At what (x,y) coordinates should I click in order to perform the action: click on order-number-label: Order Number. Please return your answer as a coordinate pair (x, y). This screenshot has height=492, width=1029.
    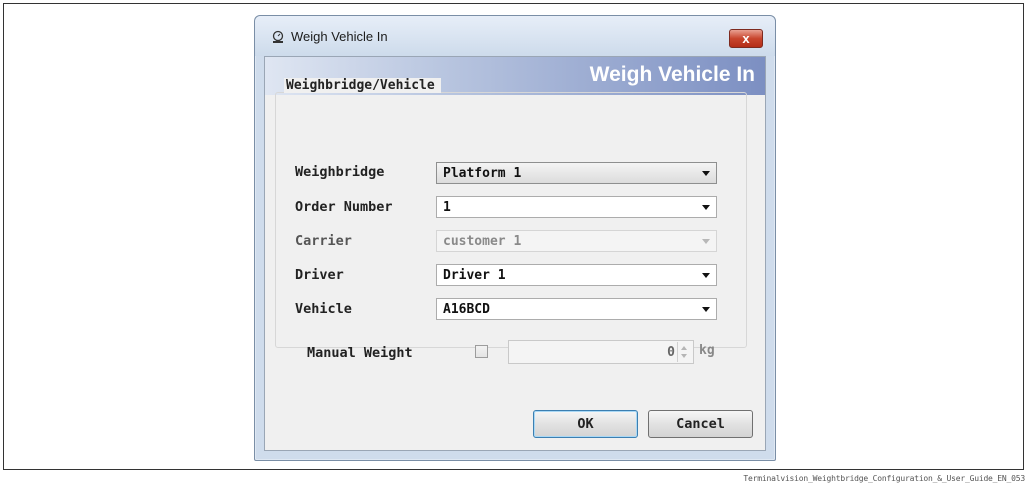
    Looking at the image, I should click on (344, 207).